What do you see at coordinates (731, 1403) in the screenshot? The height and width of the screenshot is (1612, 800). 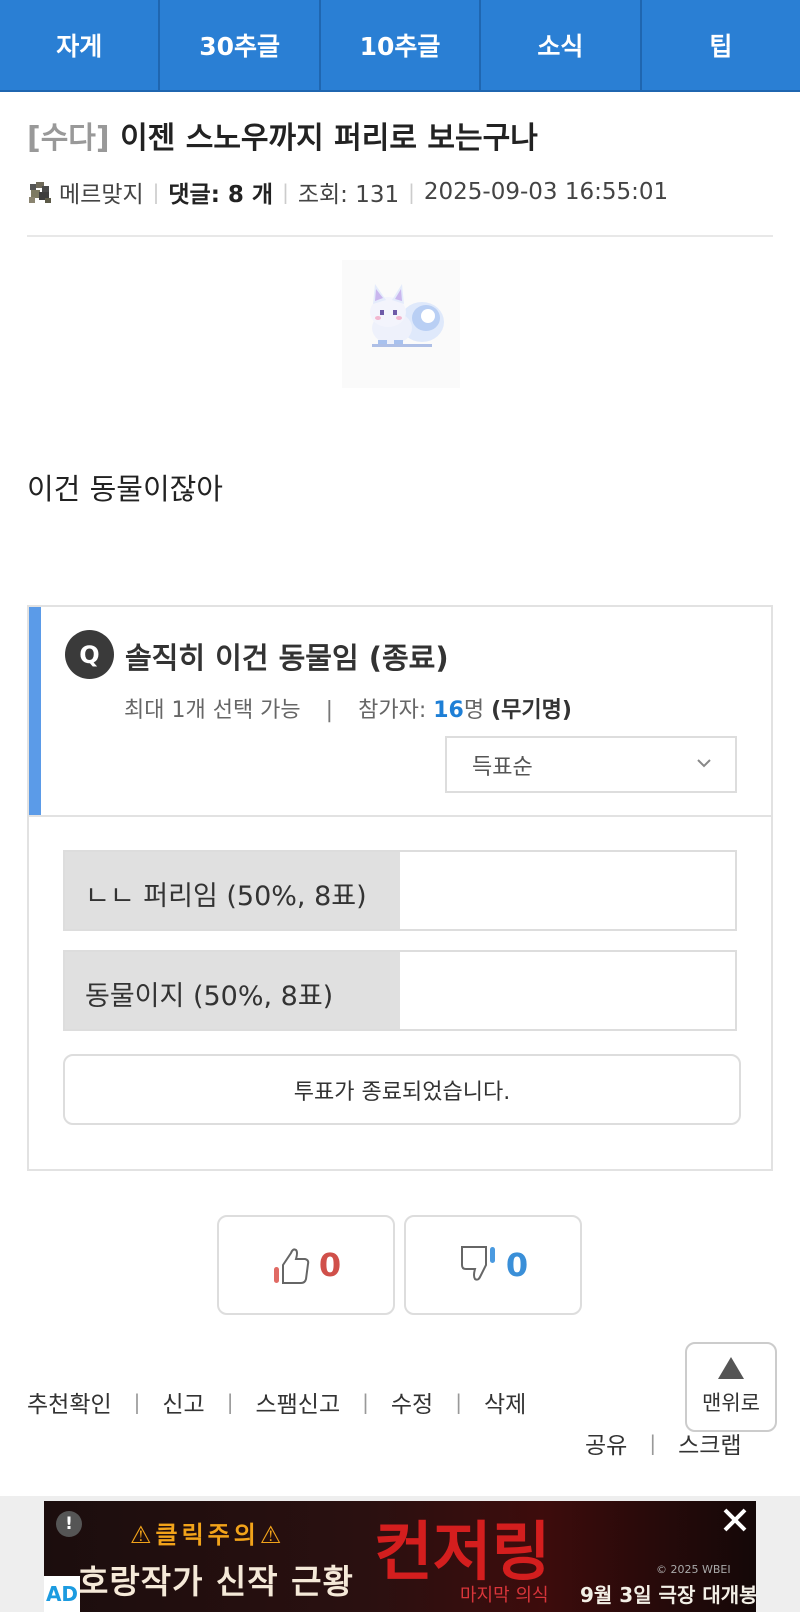 I see `scroll-to-top-label: 맨위로` at bounding box center [731, 1403].